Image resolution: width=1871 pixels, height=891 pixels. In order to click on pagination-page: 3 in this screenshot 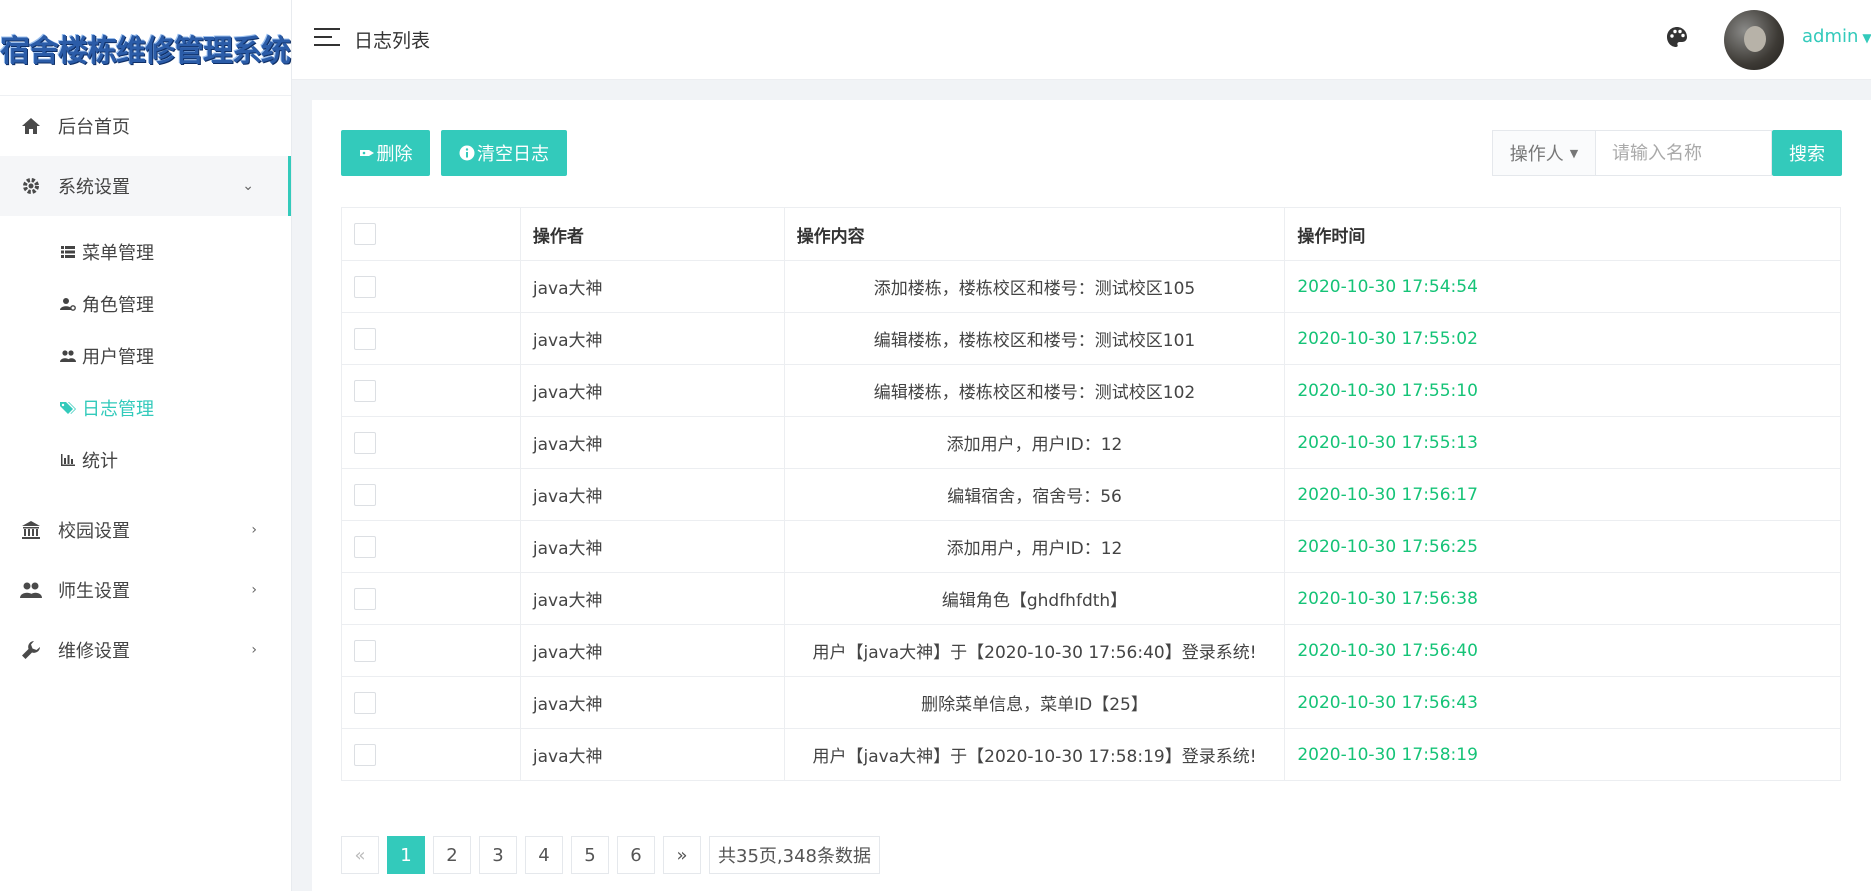, I will do `click(498, 855)`.